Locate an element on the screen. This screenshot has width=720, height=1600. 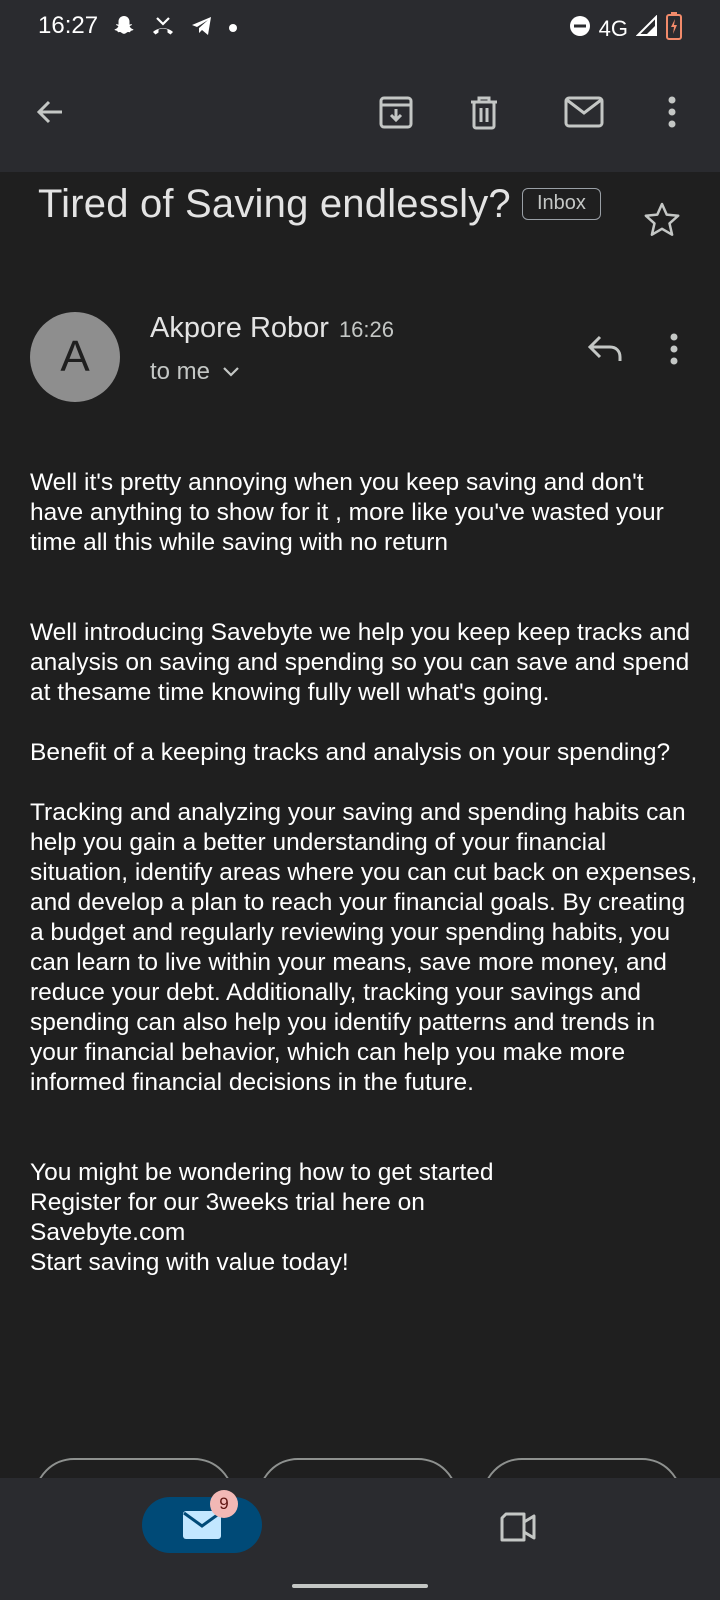
recipient-toggle: to me is located at coordinates (195, 372).